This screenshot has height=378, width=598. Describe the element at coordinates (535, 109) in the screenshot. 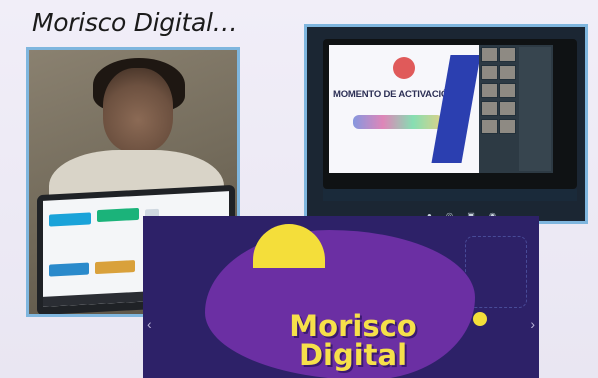

I see `participants-panel` at that location.